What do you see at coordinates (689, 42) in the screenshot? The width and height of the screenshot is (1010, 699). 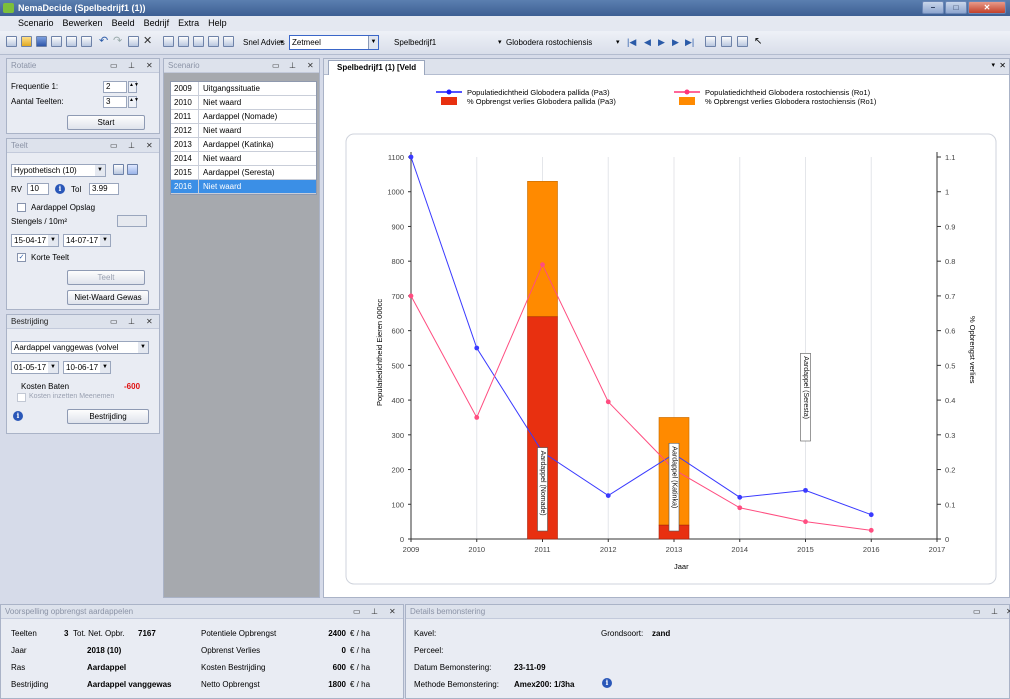 I see `last-year-icon: ▶|` at bounding box center [689, 42].